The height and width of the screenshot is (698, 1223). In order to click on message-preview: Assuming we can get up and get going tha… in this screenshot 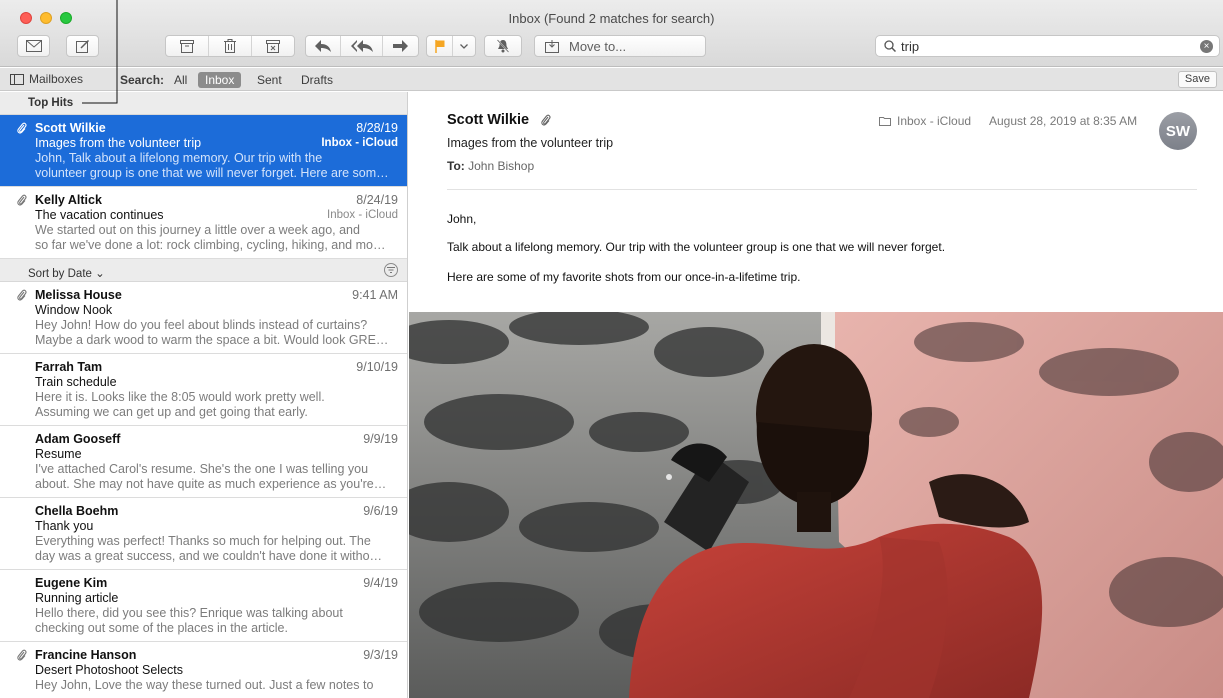, I will do `click(171, 412)`.